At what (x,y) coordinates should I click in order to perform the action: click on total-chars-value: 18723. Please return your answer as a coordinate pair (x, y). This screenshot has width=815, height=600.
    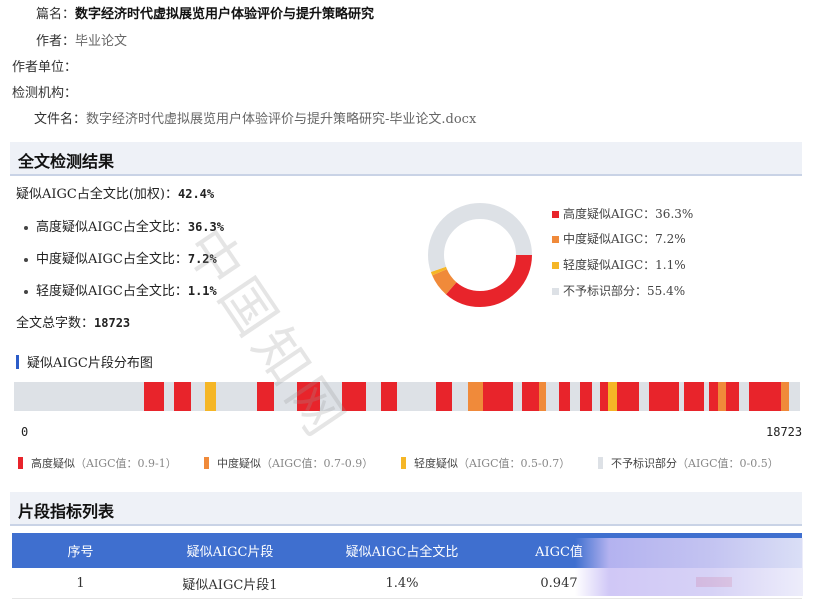
    Looking at the image, I should click on (112, 323).